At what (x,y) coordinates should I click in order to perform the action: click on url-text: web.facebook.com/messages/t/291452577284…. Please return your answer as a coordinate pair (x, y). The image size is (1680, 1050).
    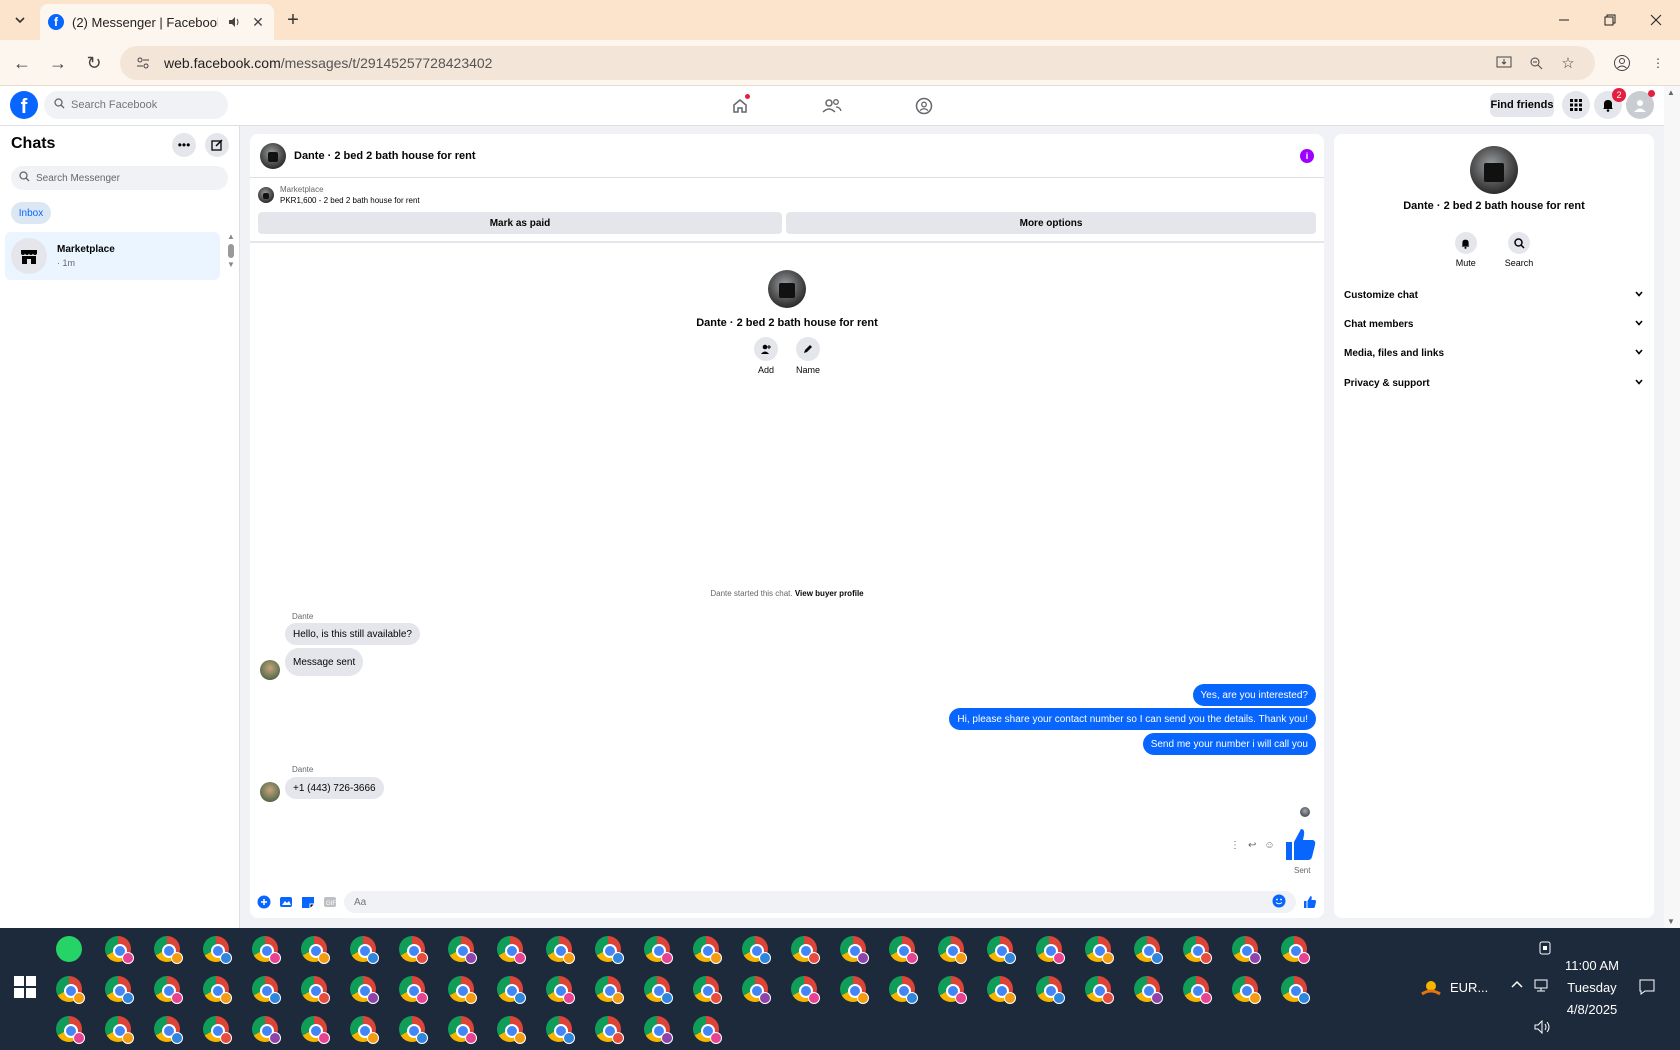
    Looking at the image, I should click on (824, 63).